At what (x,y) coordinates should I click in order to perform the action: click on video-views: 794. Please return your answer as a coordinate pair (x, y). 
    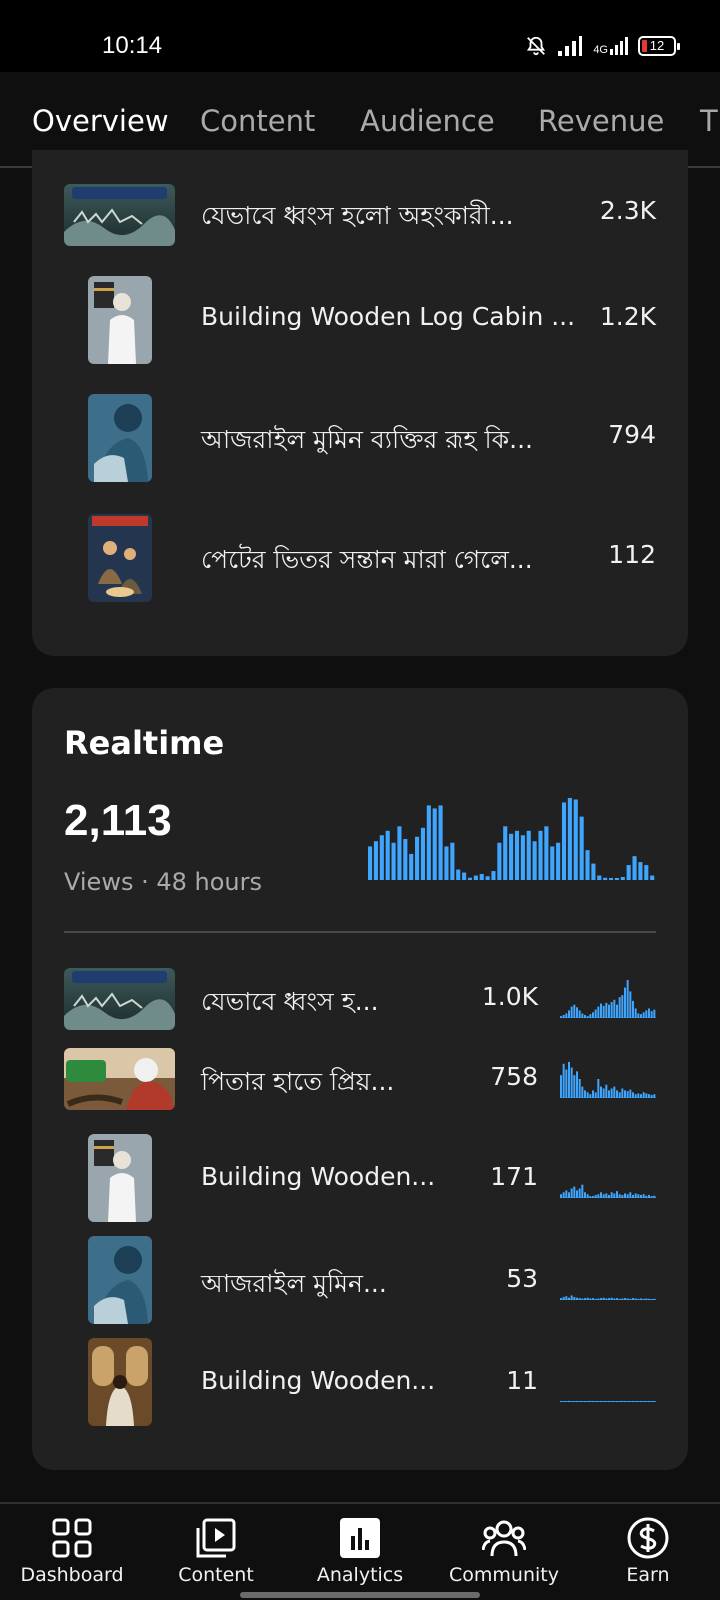
    Looking at the image, I should click on (632, 434).